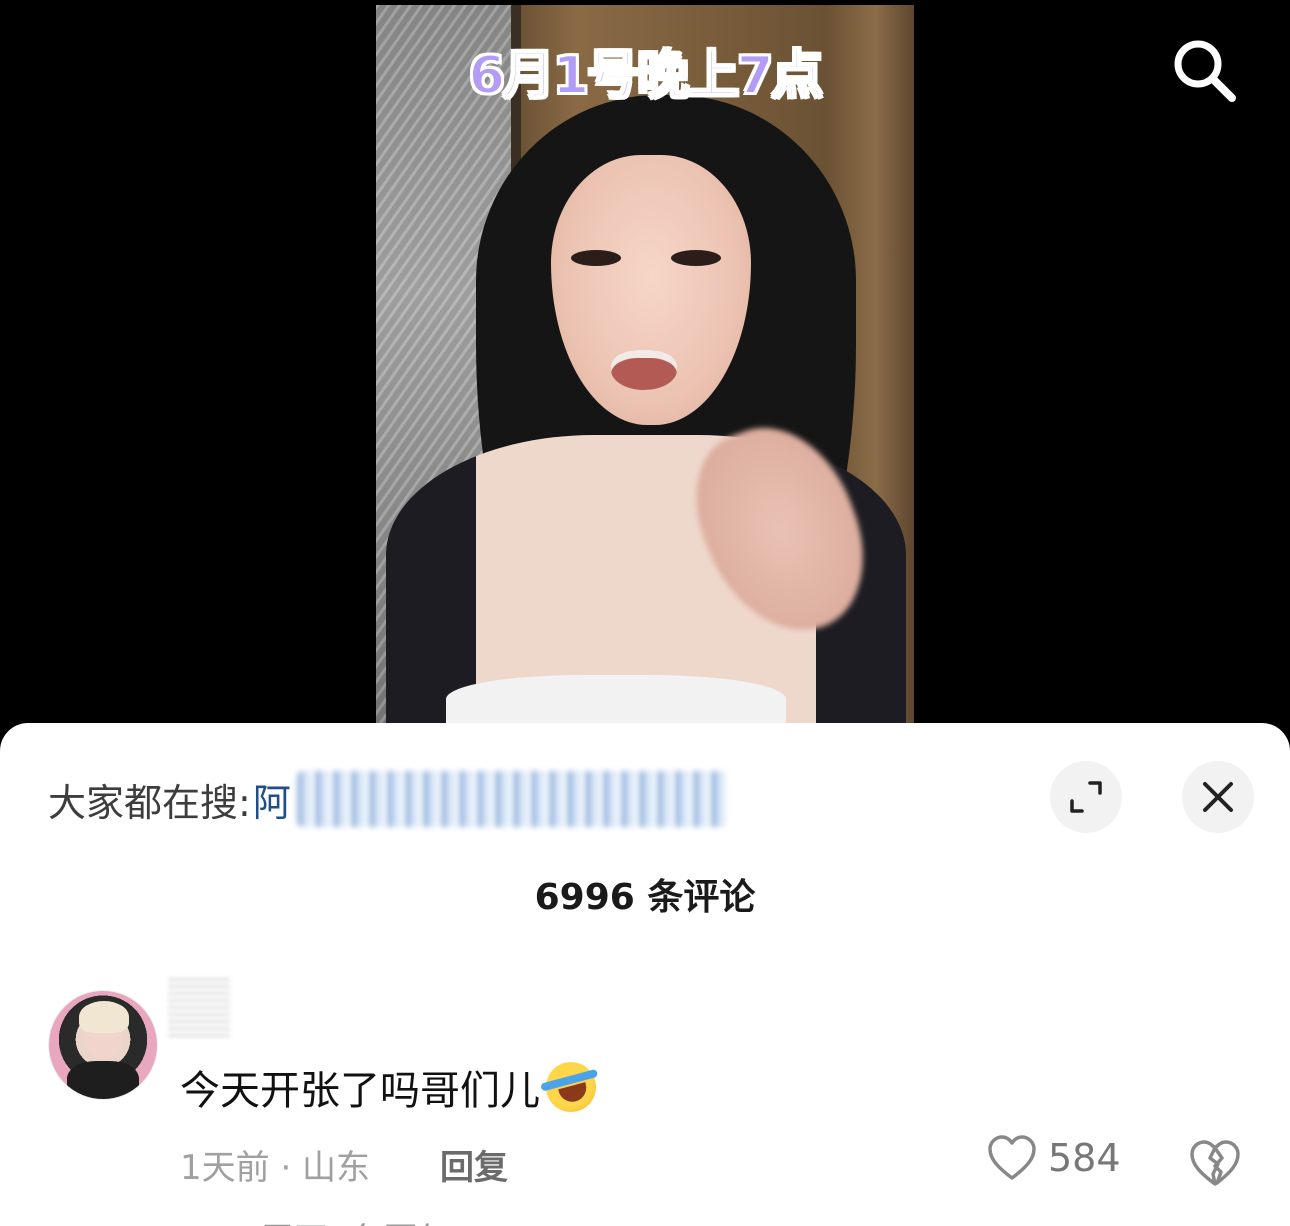 This screenshot has width=1290, height=1226. What do you see at coordinates (103, 1045) in the screenshot?
I see `avatar` at bounding box center [103, 1045].